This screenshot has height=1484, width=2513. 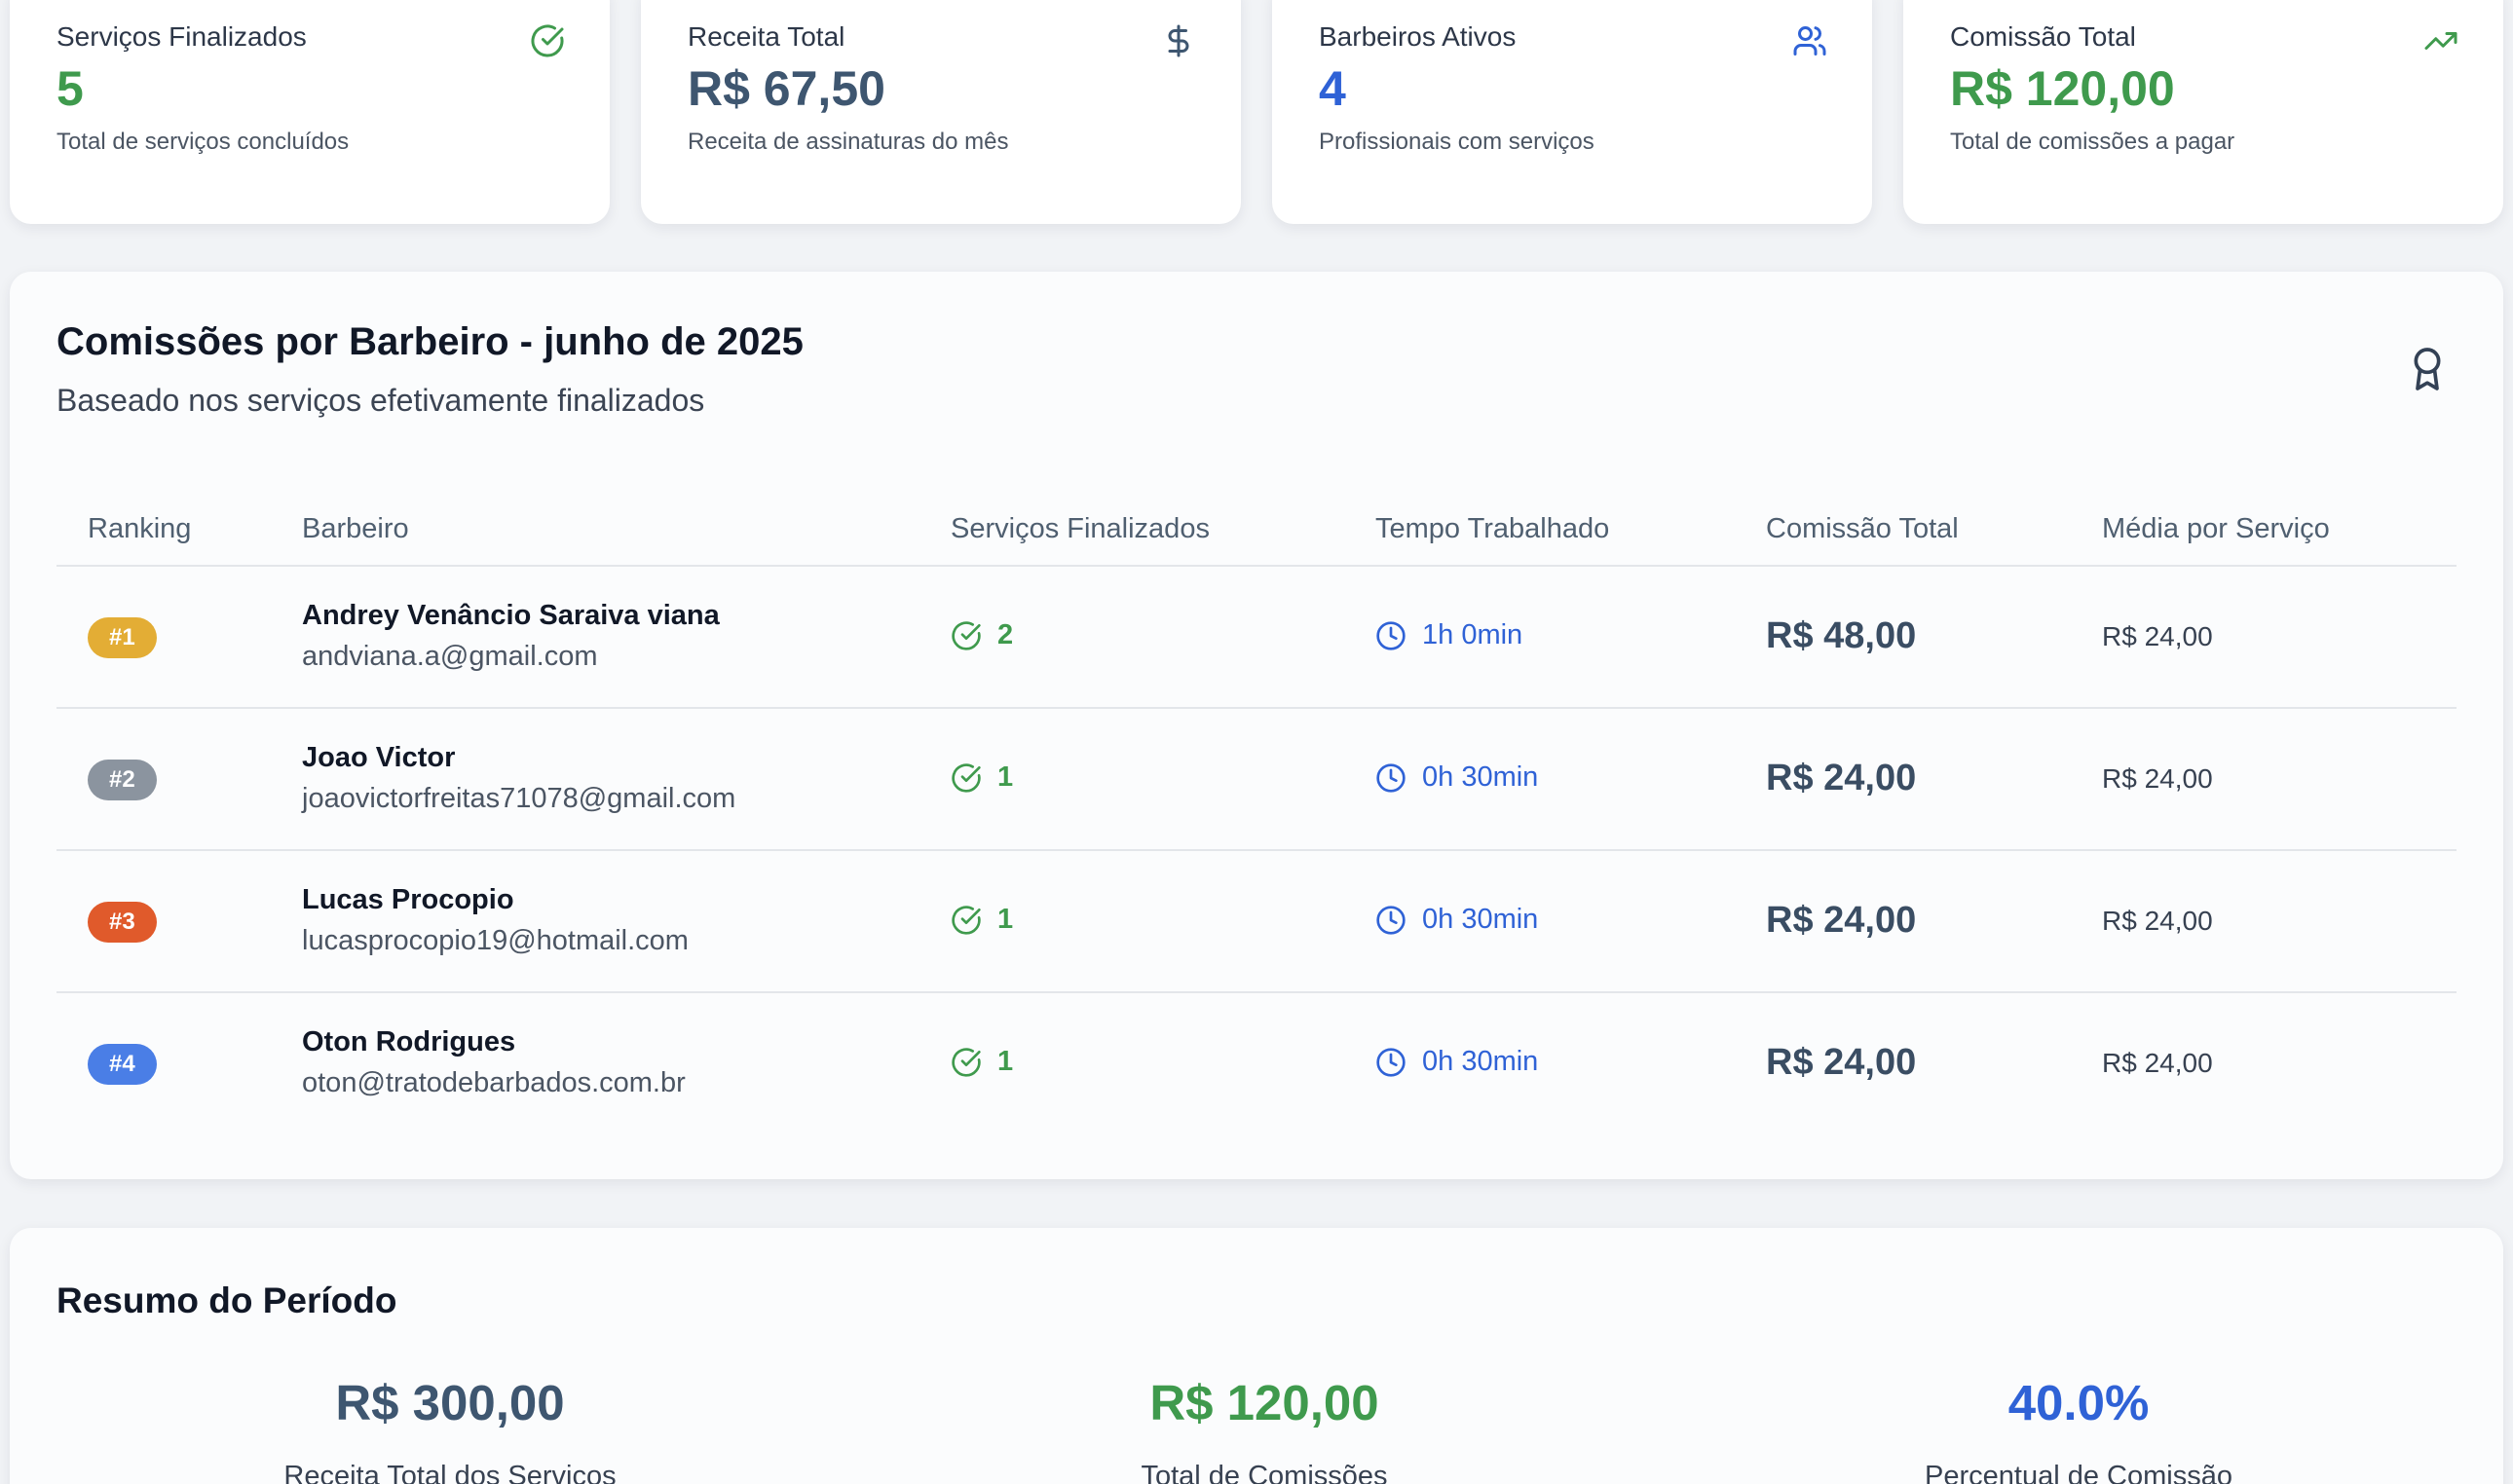 What do you see at coordinates (786, 88) in the screenshot?
I see `stat-value: R$ 67,50` at bounding box center [786, 88].